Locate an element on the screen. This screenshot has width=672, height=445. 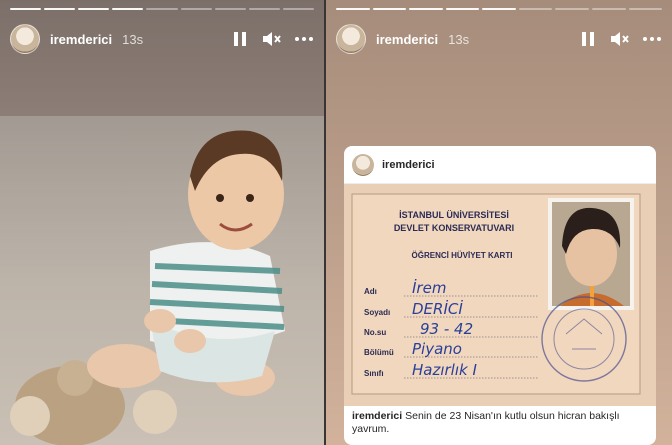
id-field-value-4: Hazırlık I is located at coordinates (444, 370).